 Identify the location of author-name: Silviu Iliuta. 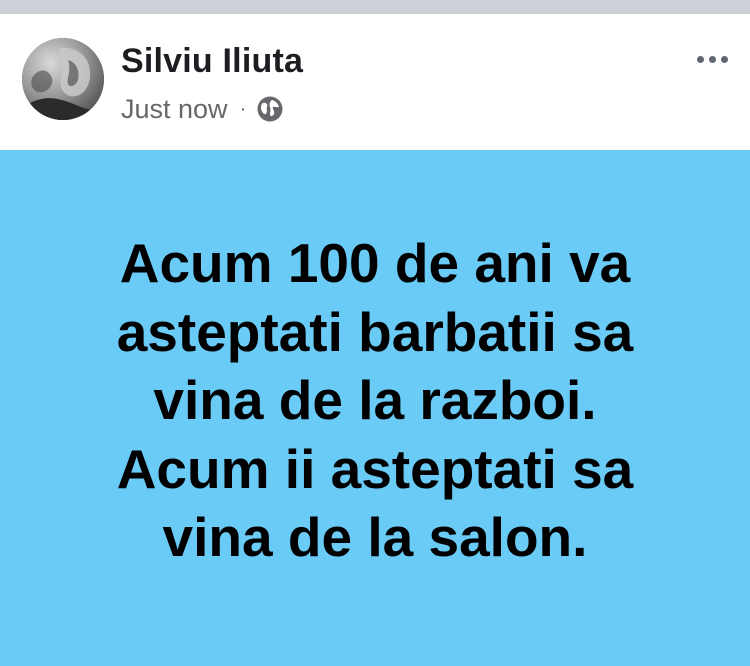
(212, 61).